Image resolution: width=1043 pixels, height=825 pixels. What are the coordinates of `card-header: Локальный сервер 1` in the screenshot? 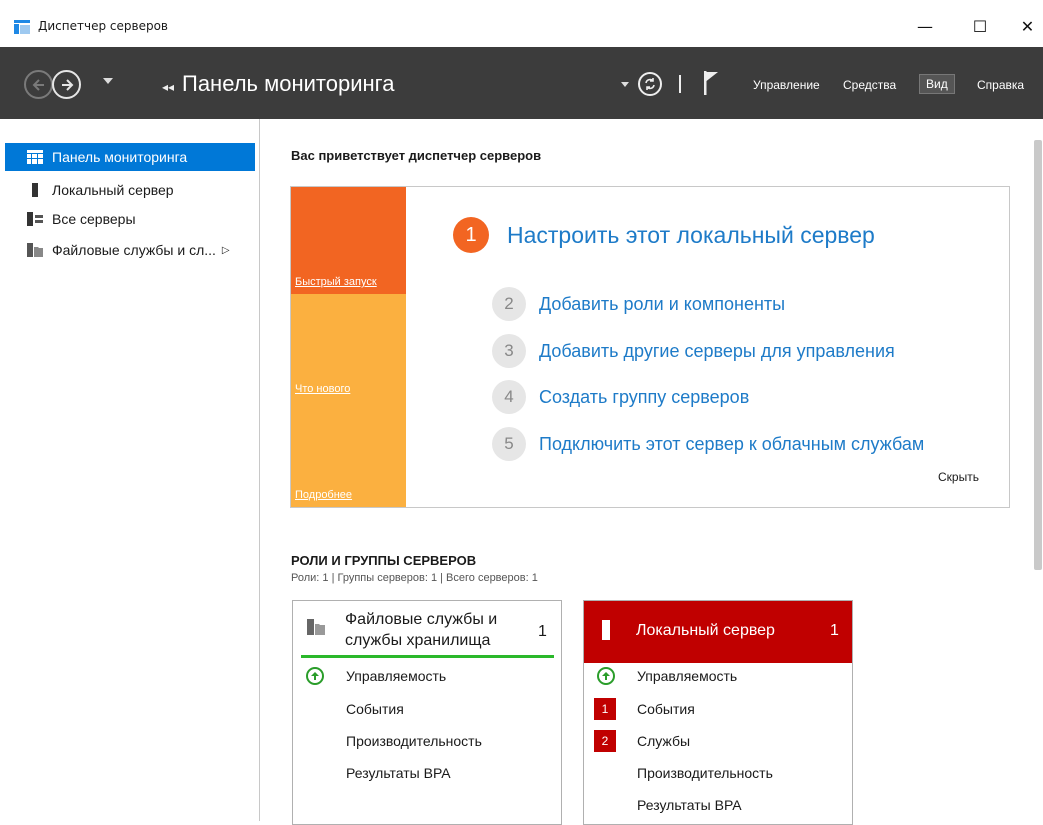 It's located at (718, 632).